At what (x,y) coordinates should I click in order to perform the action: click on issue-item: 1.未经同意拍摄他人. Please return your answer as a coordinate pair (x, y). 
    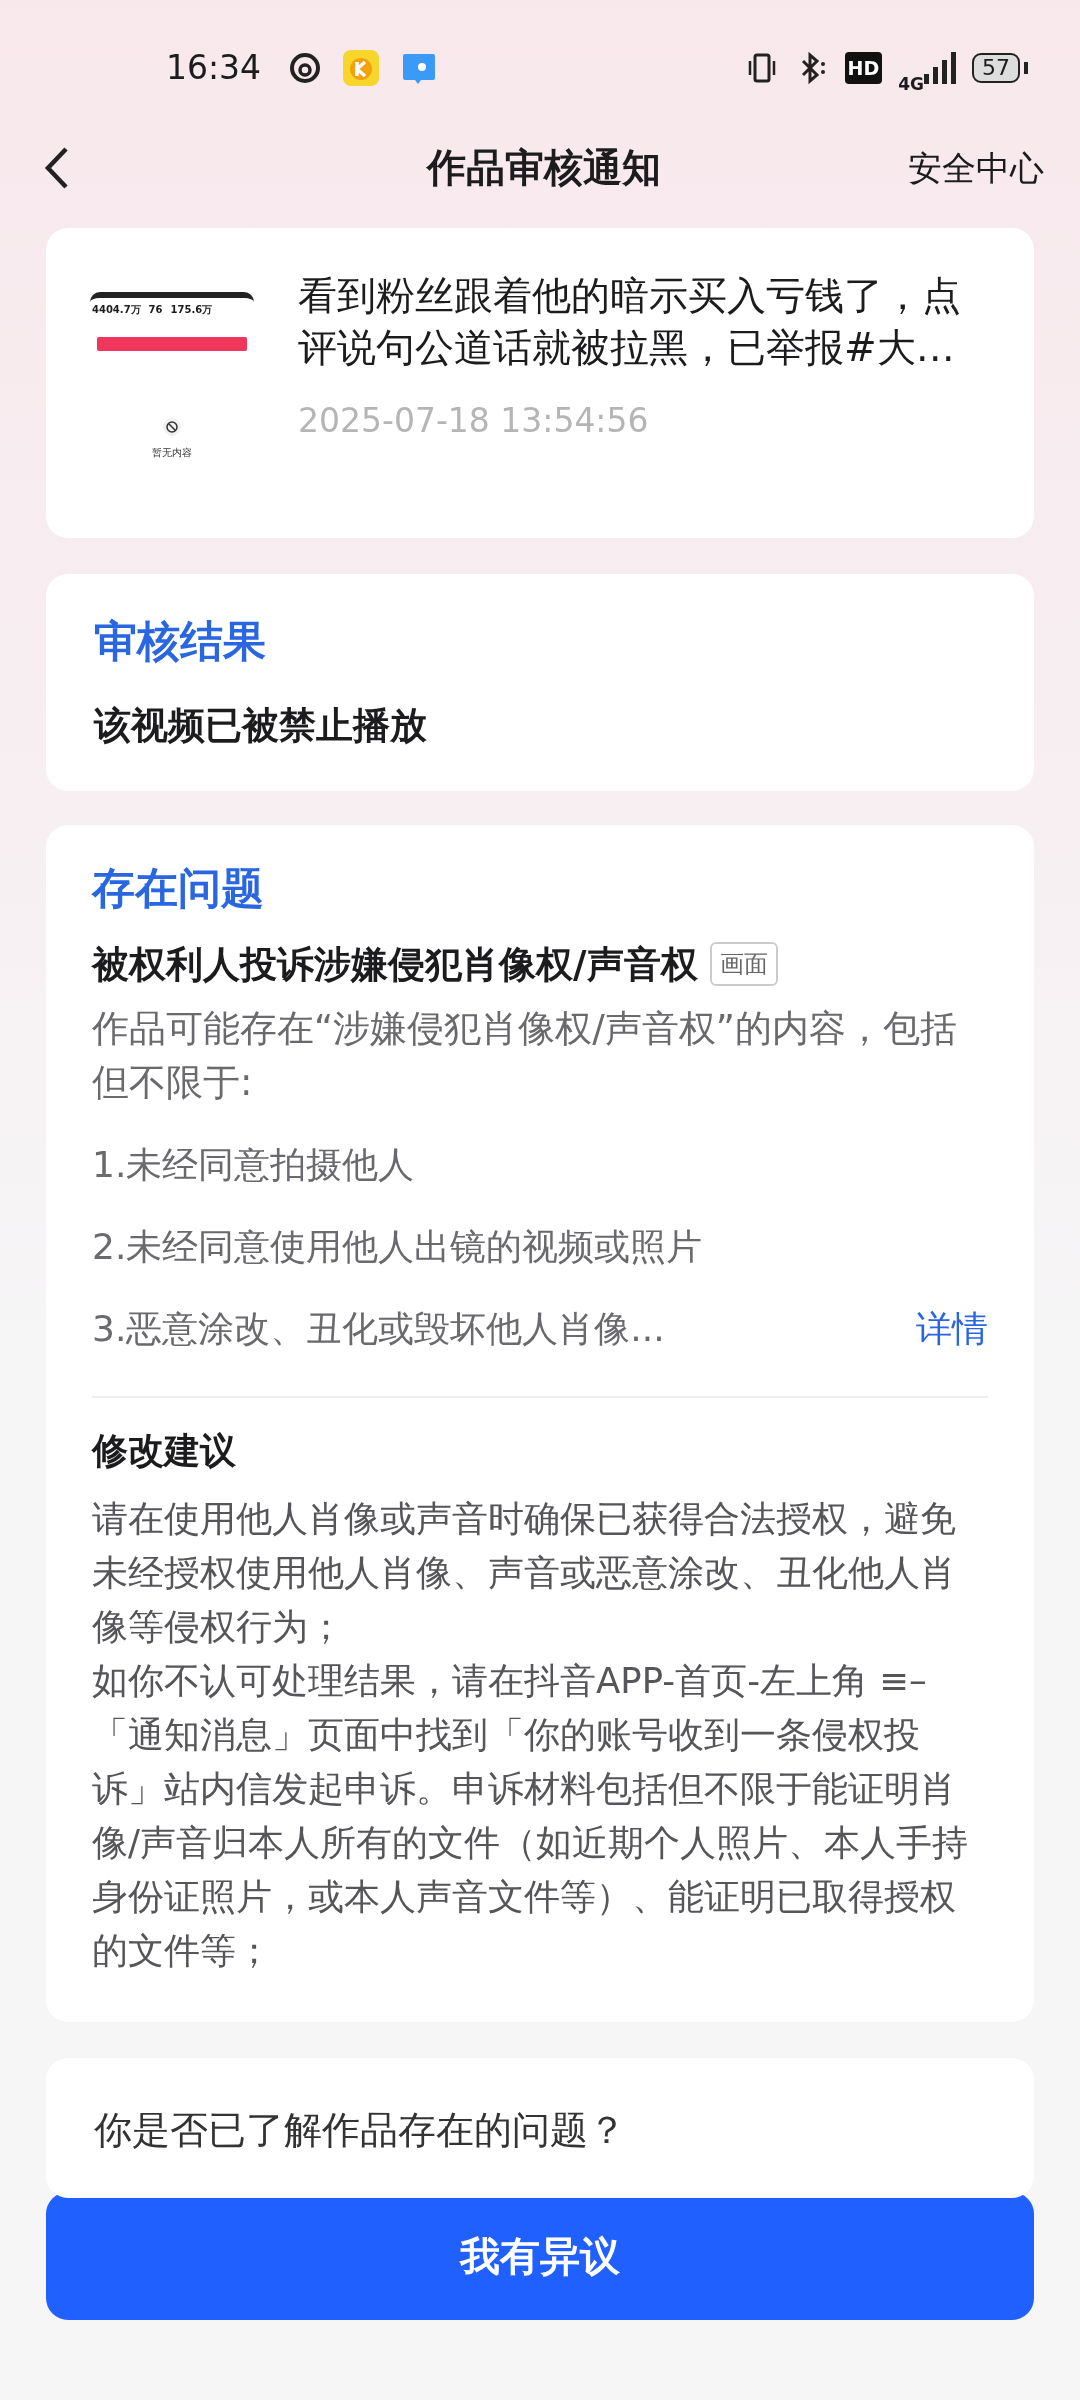
    Looking at the image, I should click on (253, 1165).